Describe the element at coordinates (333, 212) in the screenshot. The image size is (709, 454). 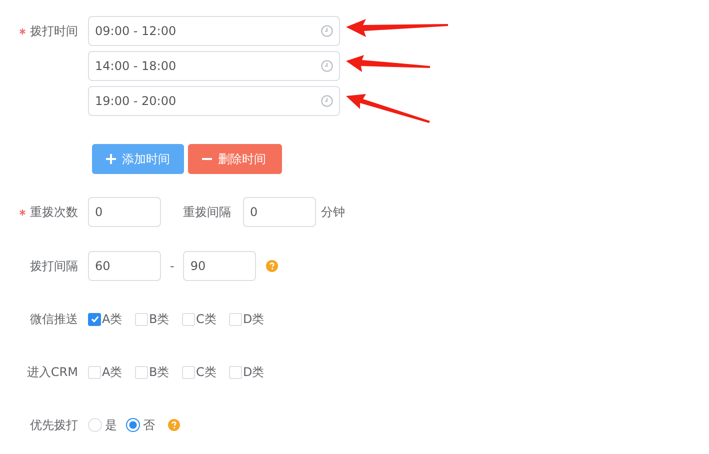
I see `unit-label: 分钟` at that location.